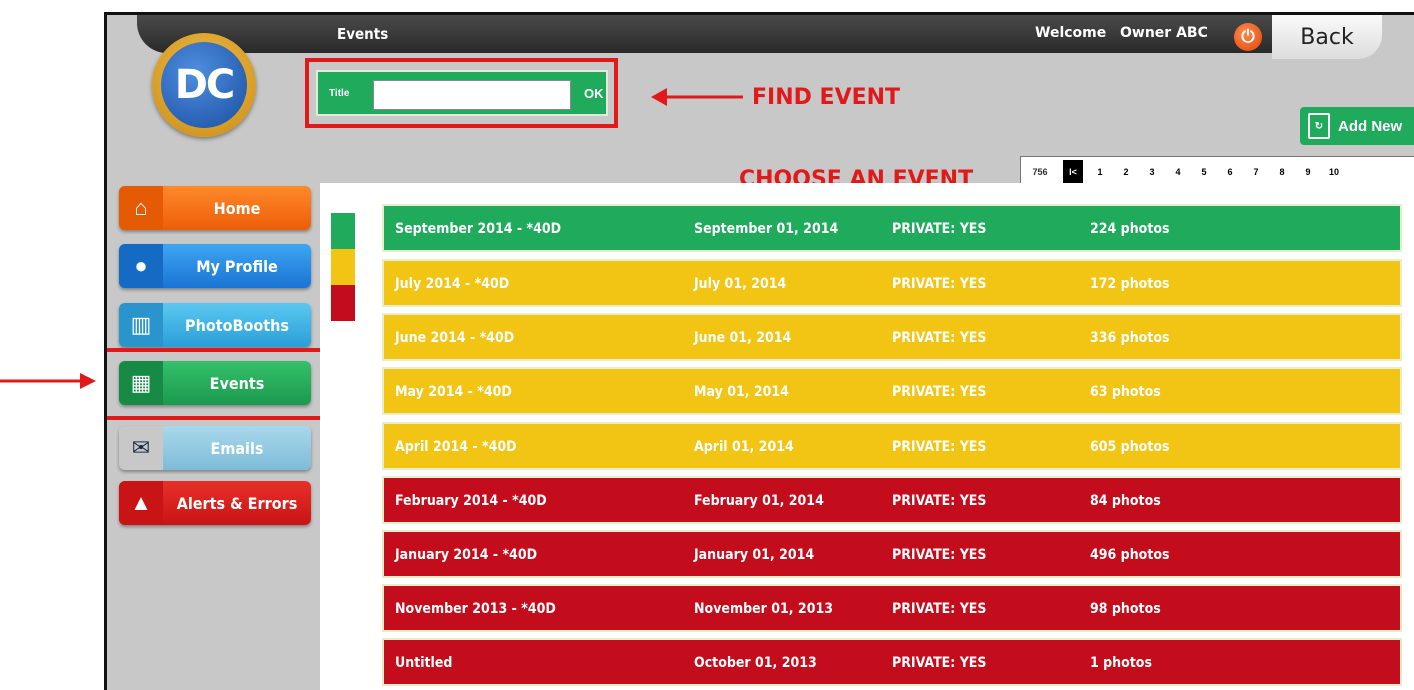  Describe the element at coordinates (237, 325) in the screenshot. I see `sidebar-item-label: PhotoBooths` at that location.